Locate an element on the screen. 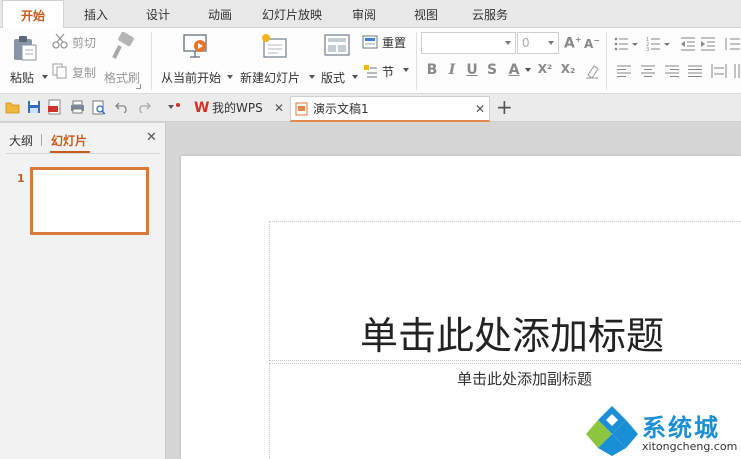 This screenshot has height=459, width=741. tab-cloud: 云服务 is located at coordinates (490, 14).